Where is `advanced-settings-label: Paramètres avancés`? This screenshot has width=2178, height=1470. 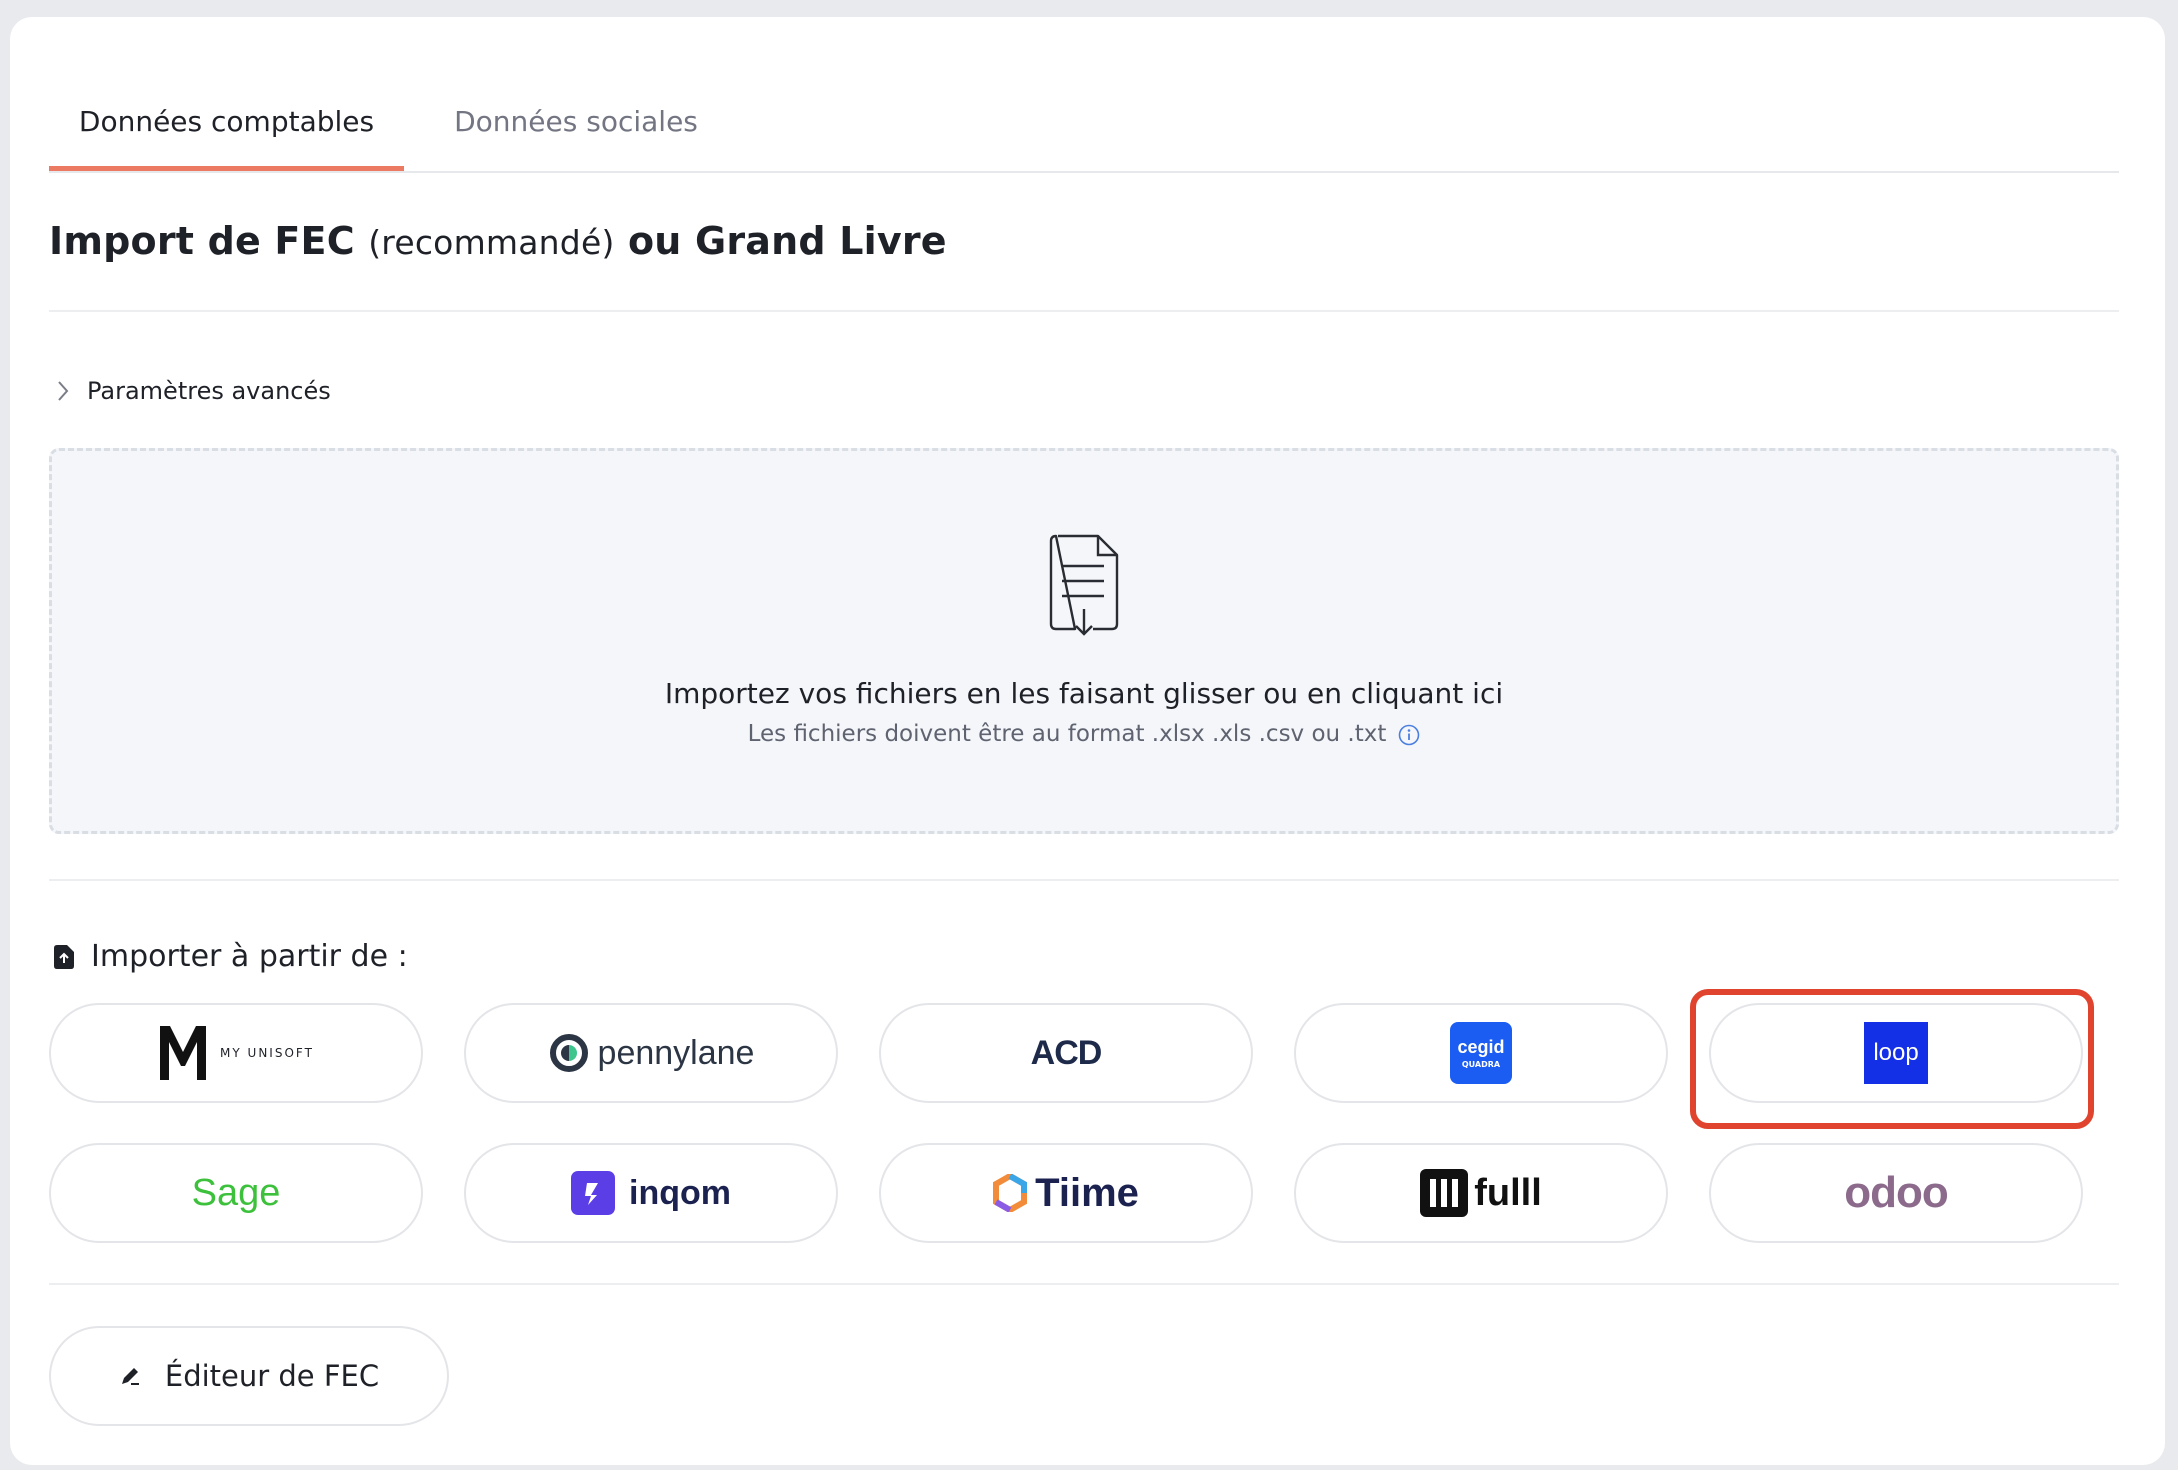
advanced-settings-label: Paramètres avancés is located at coordinates (209, 391).